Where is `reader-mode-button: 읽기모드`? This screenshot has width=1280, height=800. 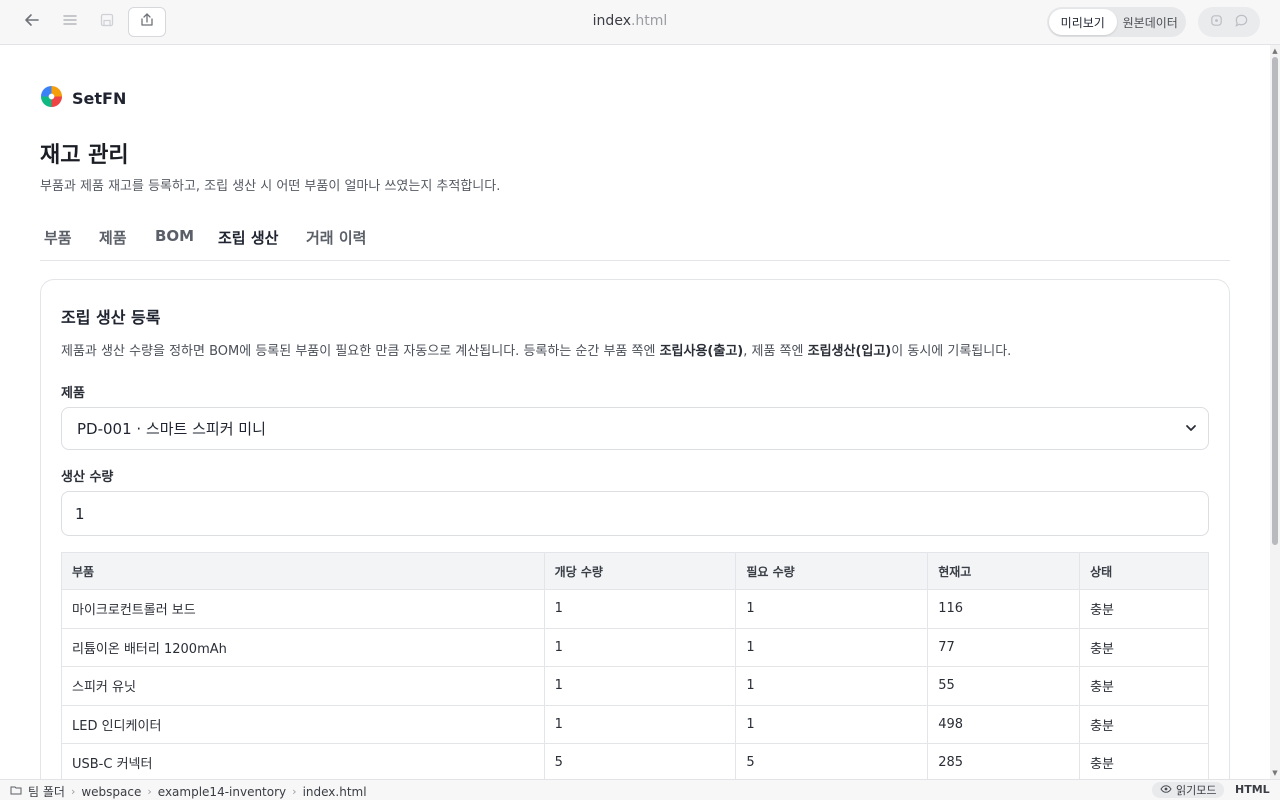
reader-mode-button: 읽기모드 is located at coordinates (1188, 790).